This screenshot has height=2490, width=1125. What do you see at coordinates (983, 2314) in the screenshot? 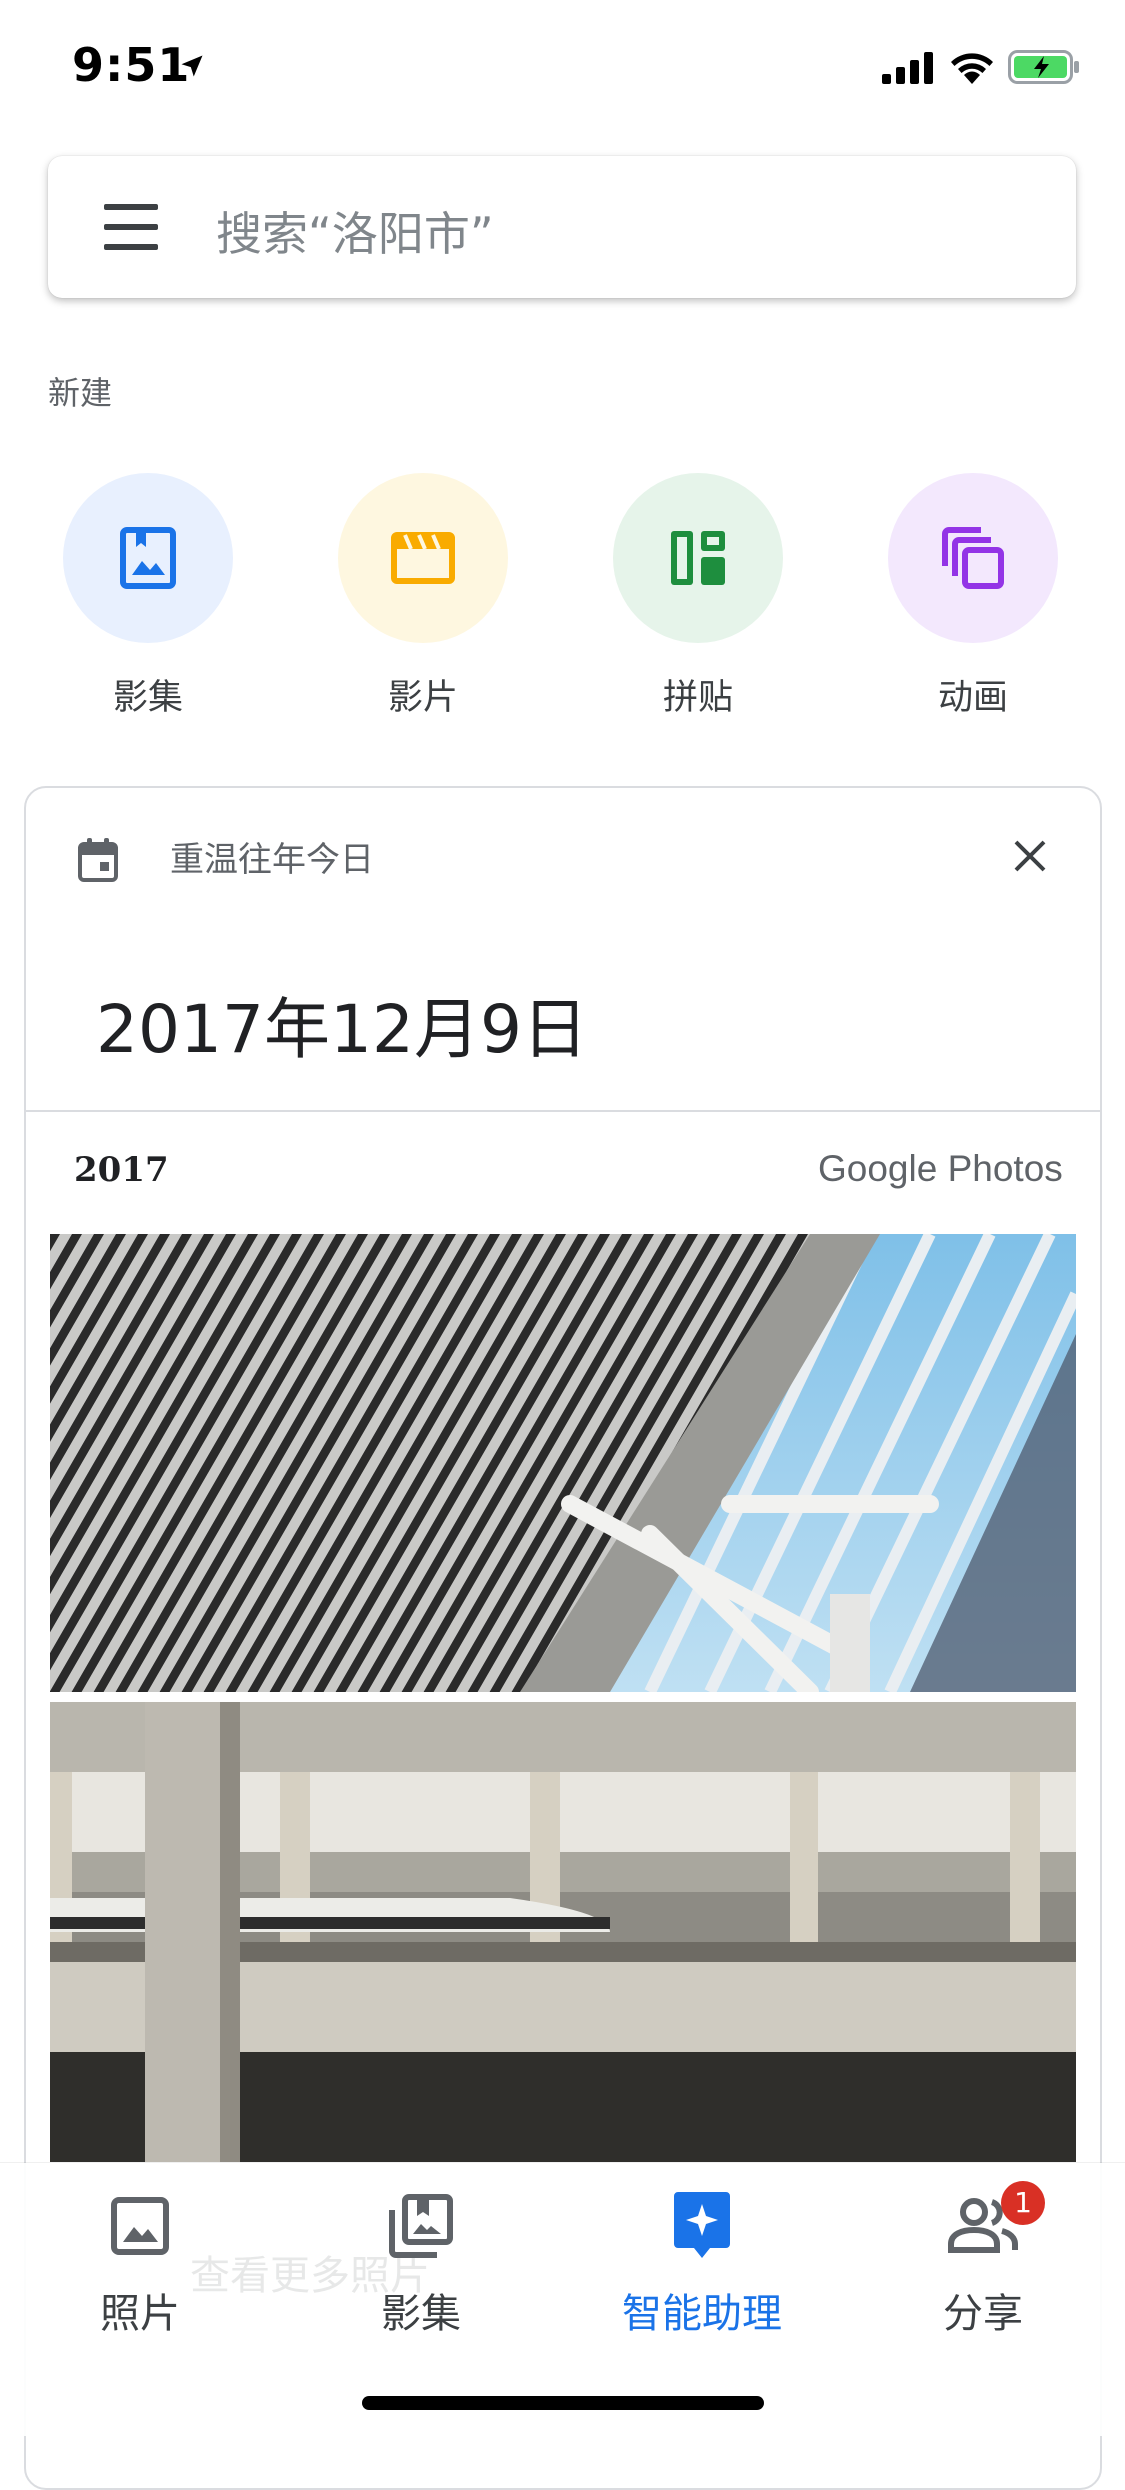
I see `nav-sharing-label: 分享` at bounding box center [983, 2314].